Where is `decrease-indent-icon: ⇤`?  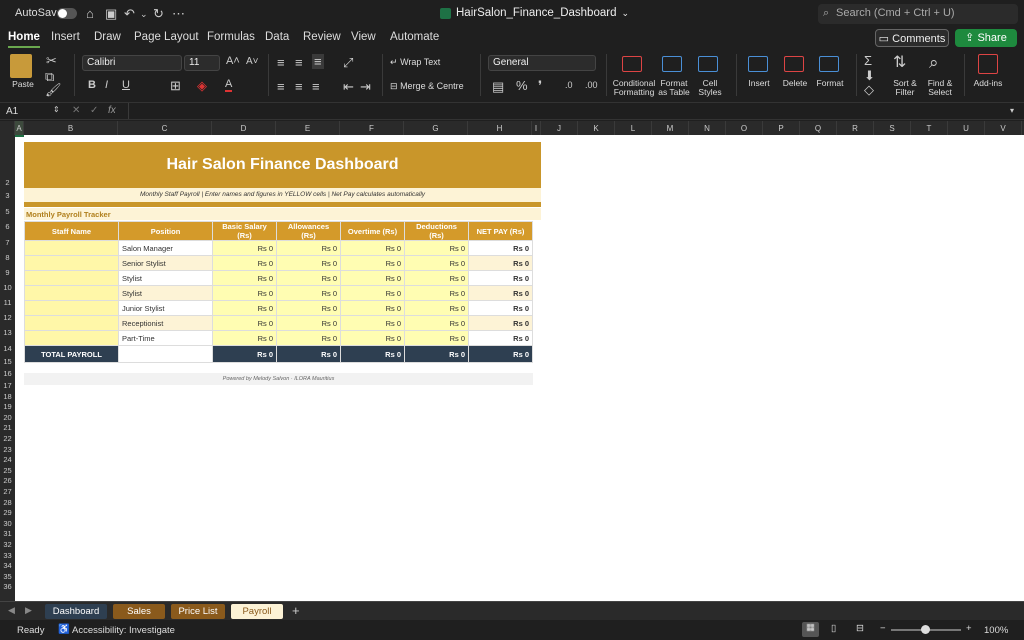 decrease-indent-icon: ⇤ is located at coordinates (348, 86).